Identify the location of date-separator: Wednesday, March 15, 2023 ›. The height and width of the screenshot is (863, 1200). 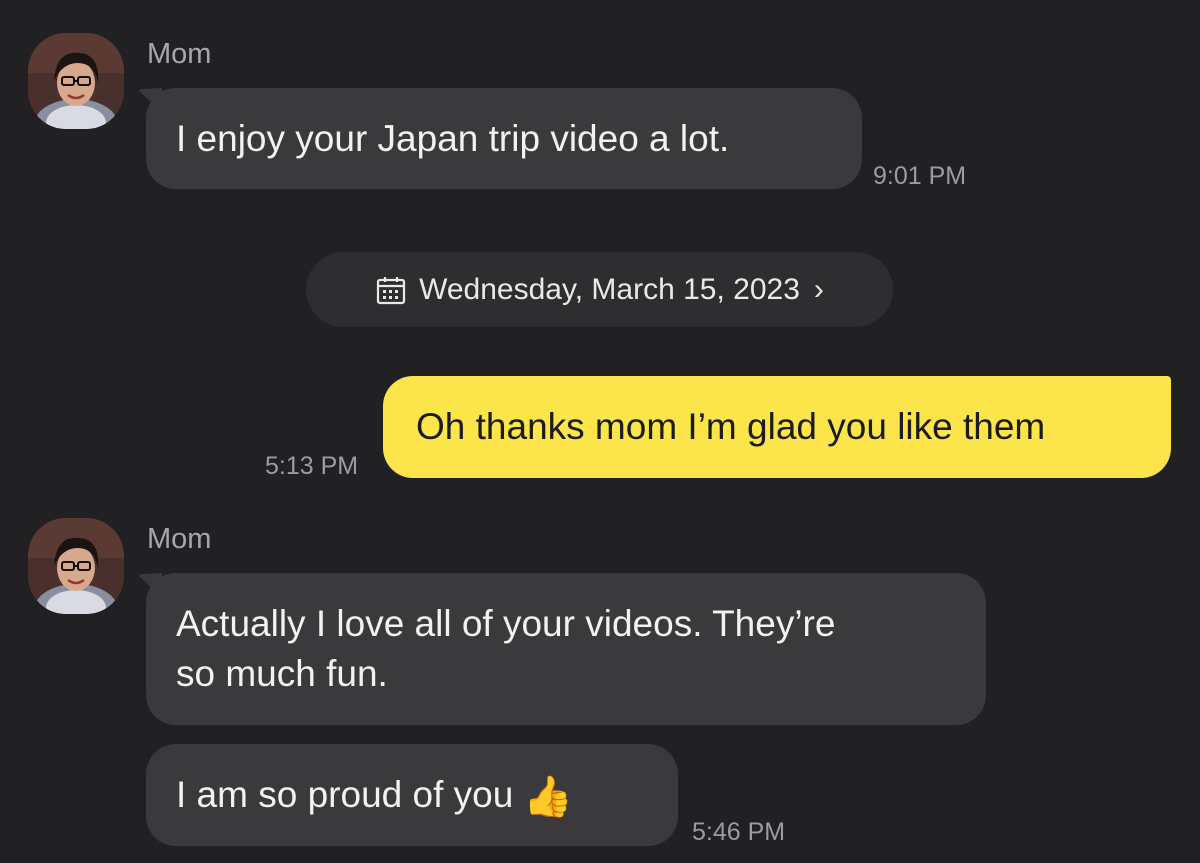
(599, 289).